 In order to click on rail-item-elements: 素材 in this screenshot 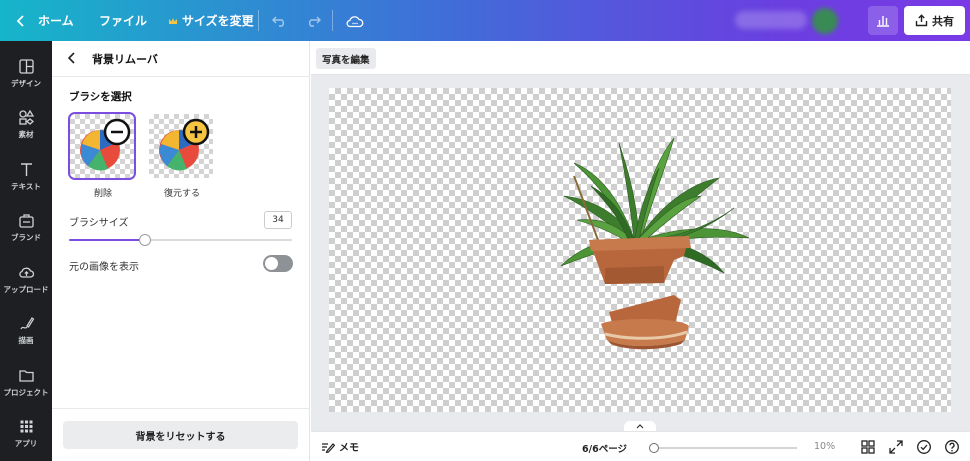, I will do `click(26, 124)`.